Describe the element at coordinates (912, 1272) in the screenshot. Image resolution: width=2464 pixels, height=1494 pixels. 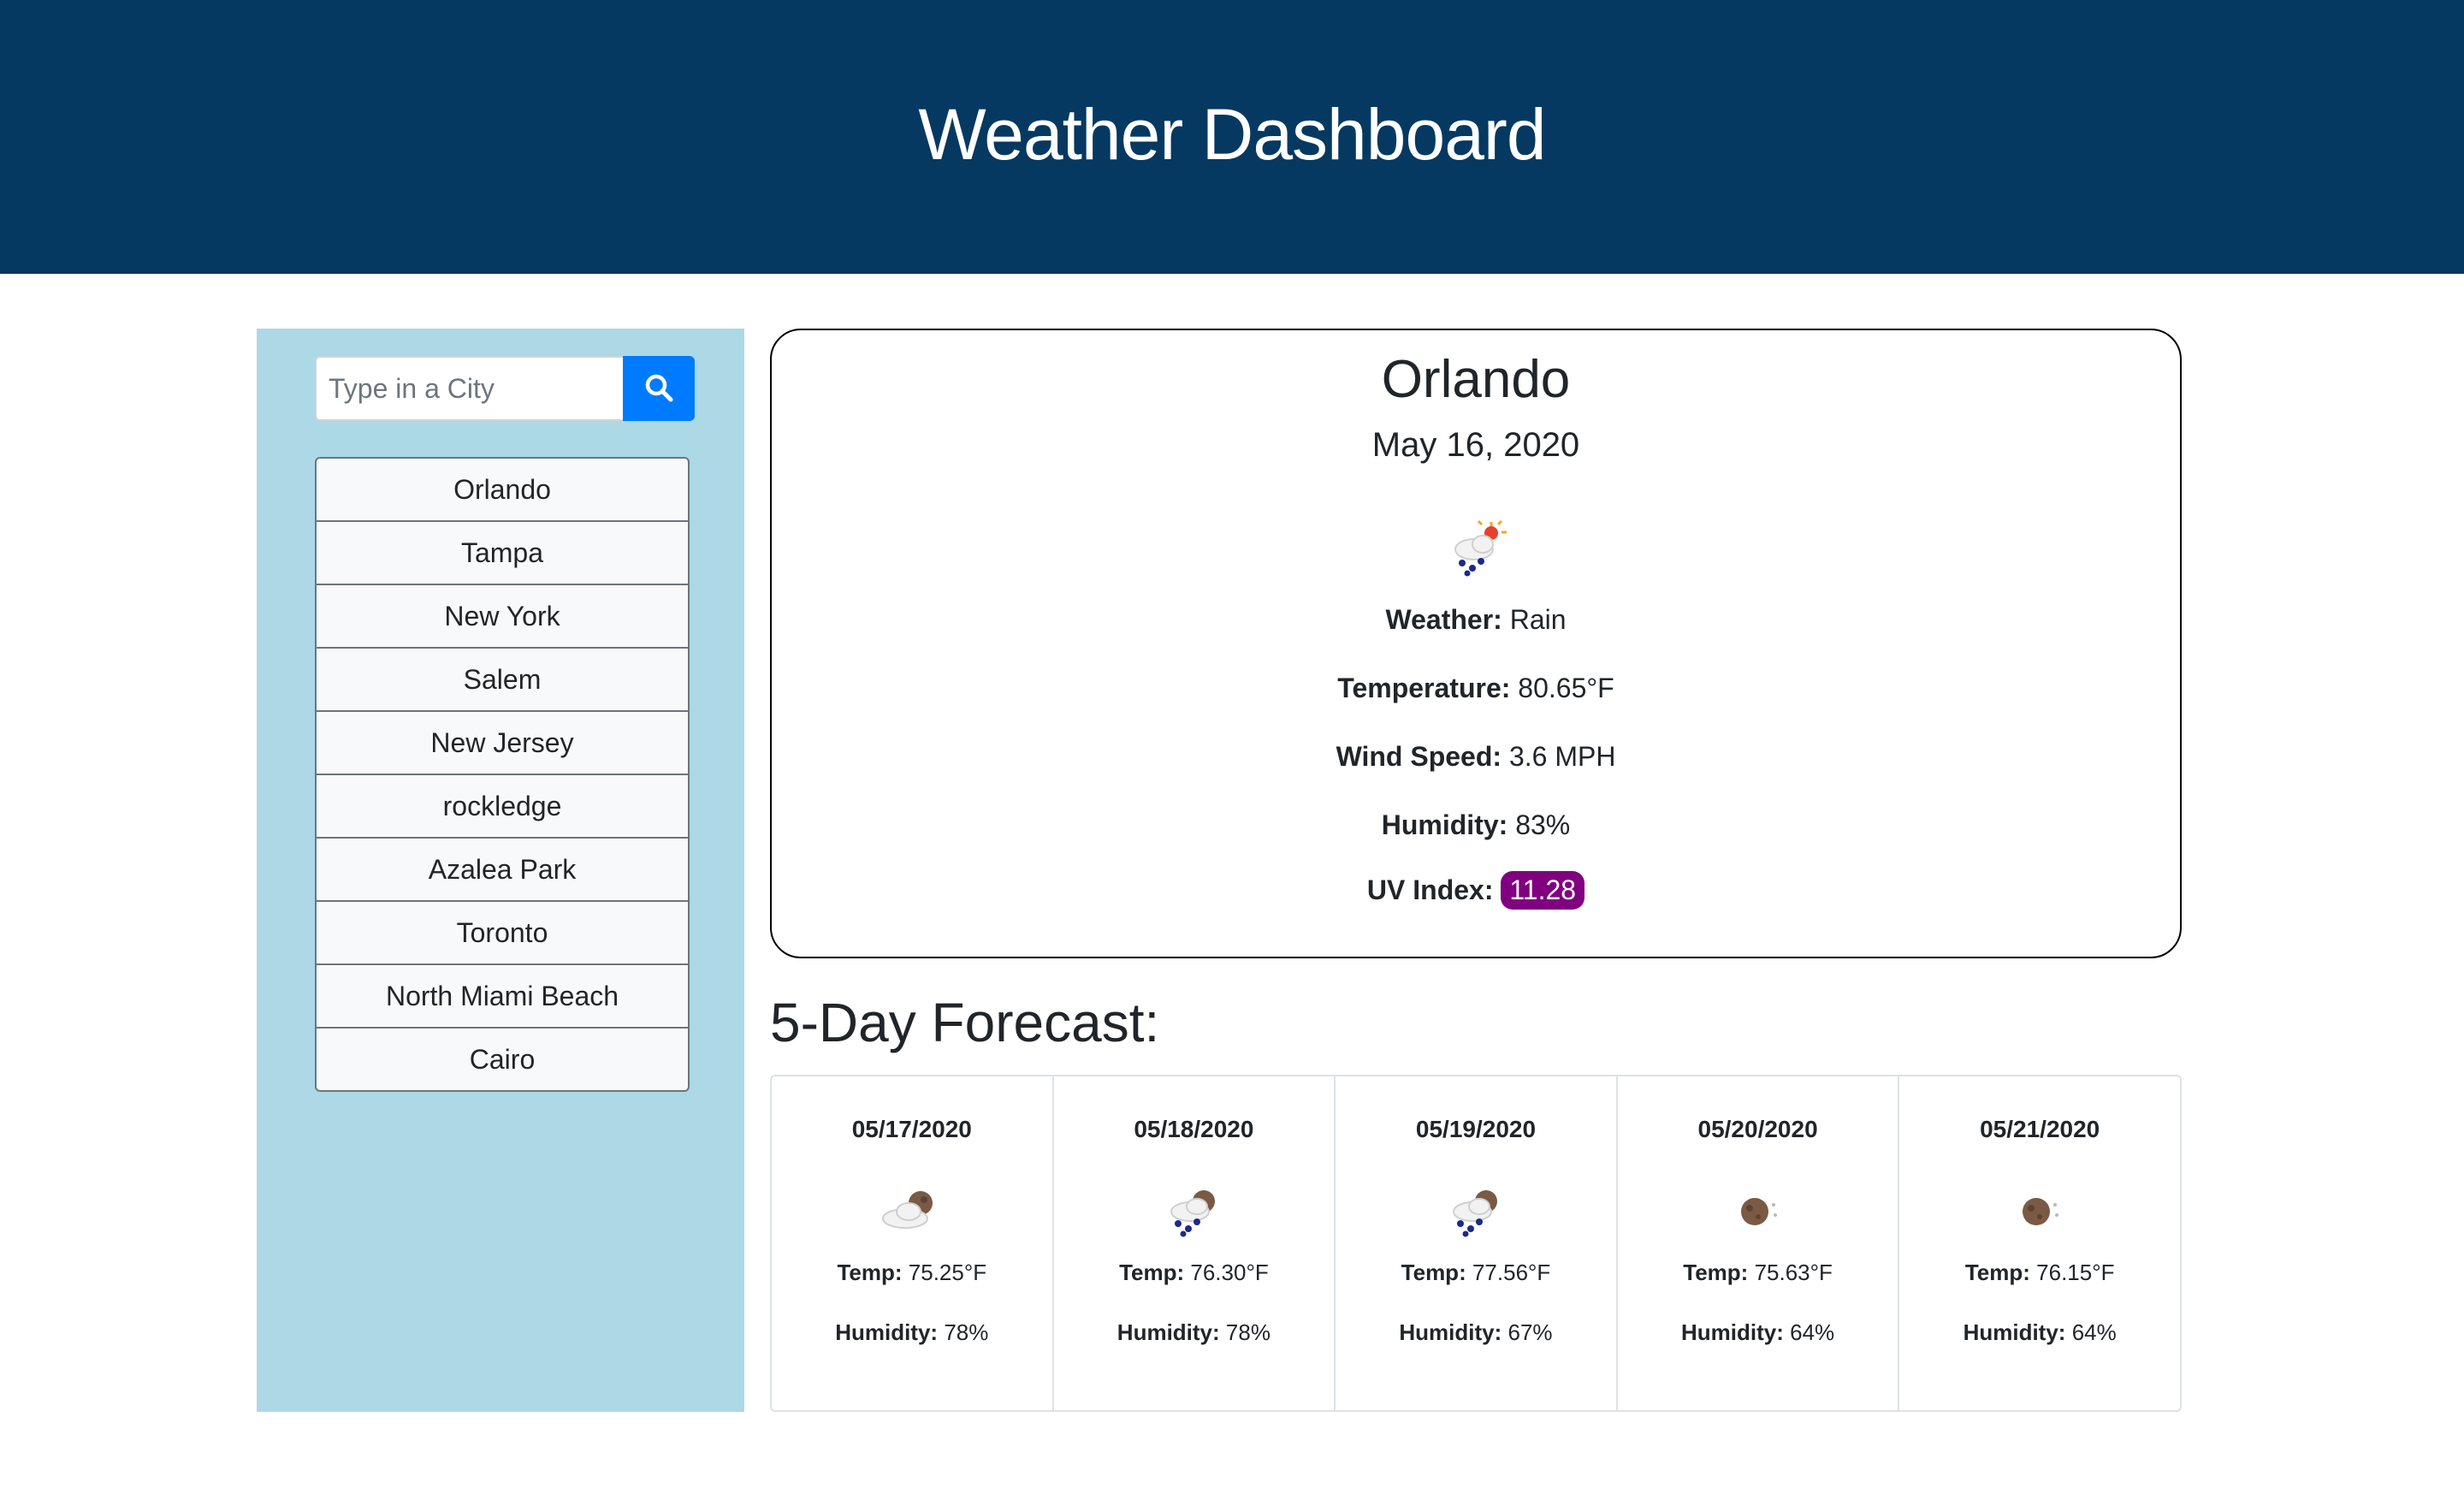
I see `forecast-temp: Temp: 75.25°F` at that location.